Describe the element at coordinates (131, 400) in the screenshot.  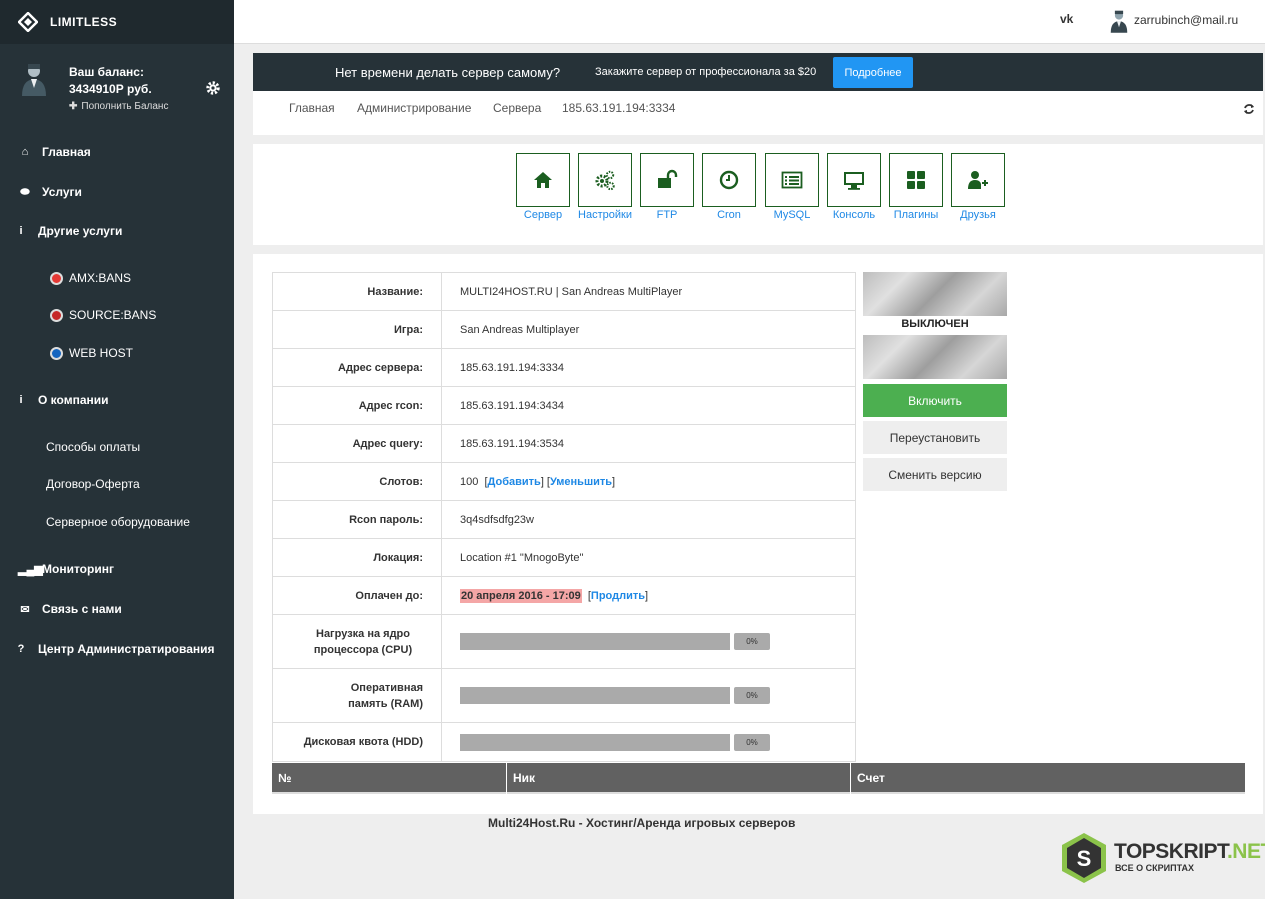
I see `sidebar-item-company: i О компании` at that location.